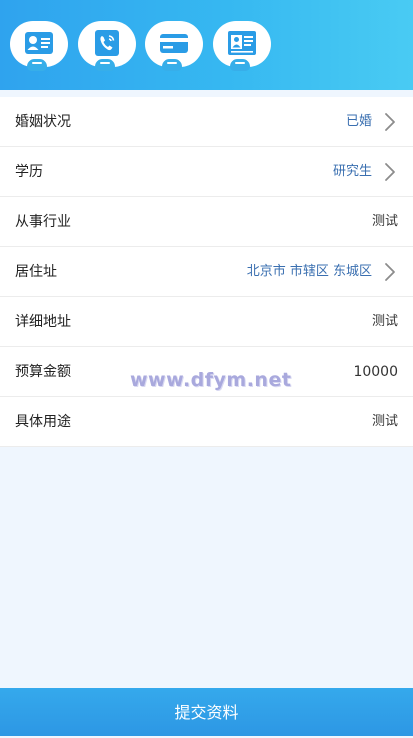 The width and height of the screenshot is (413, 738). I want to click on form-row-residence: 居住址 北京市 市辖区 东城区, so click(206, 272).